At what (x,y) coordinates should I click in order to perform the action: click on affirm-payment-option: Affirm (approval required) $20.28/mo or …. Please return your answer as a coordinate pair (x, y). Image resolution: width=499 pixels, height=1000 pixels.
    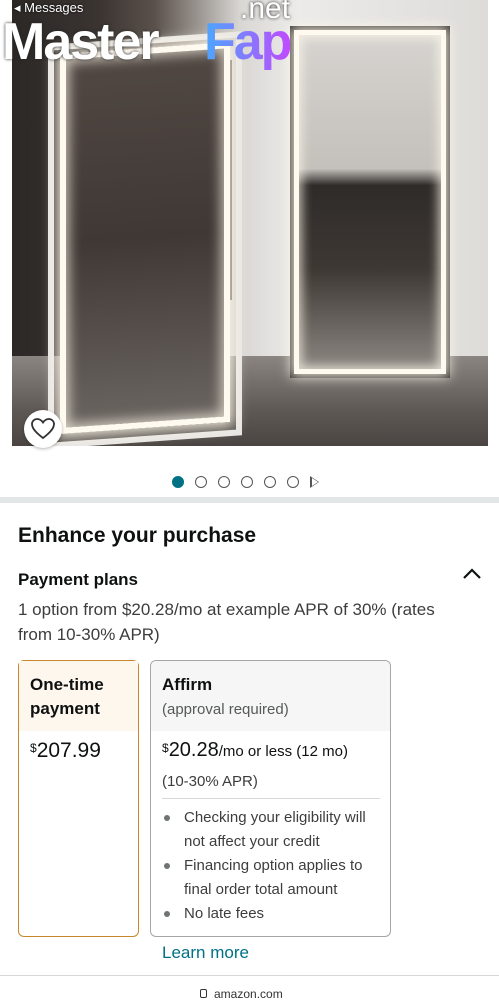
    Looking at the image, I should click on (270, 798).